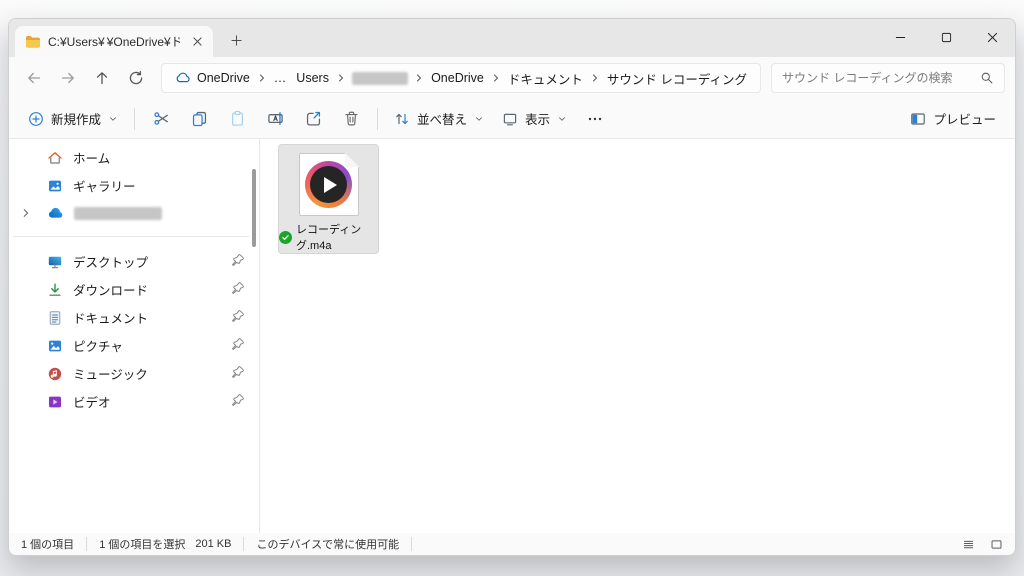  What do you see at coordinates (183, 78) in the screenshot?
I see `onedrive-cloud-icon` at bounding box center [183, 78].